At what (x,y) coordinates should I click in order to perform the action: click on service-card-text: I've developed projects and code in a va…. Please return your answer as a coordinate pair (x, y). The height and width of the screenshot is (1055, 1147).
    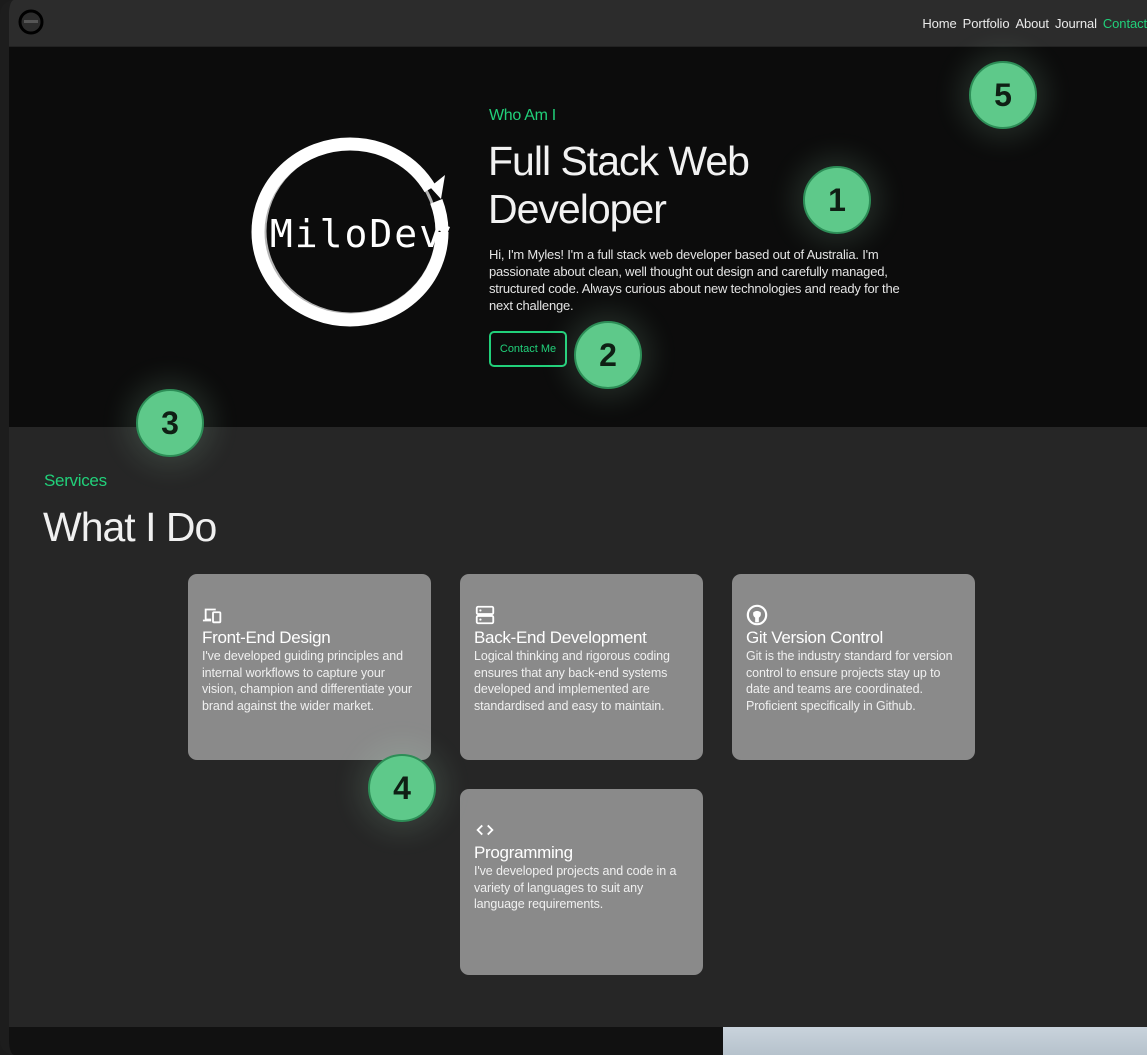
    Looking at the image, I should click on (575, 887).